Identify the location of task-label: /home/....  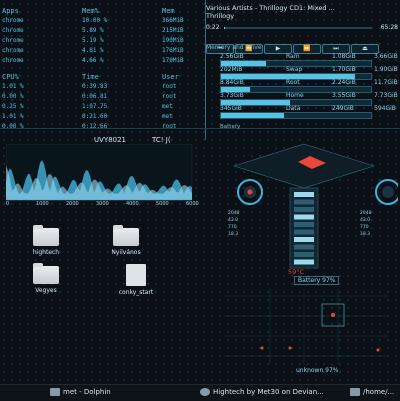
(379, 392).